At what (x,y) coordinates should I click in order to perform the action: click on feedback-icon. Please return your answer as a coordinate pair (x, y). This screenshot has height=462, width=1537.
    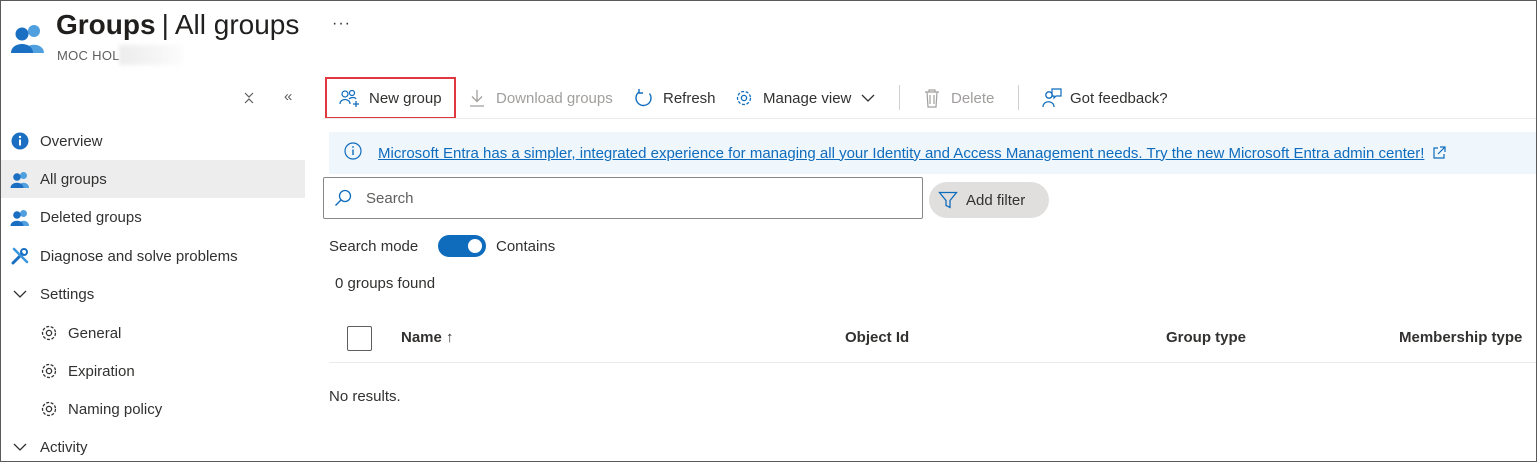
    Looking at the image, I should click on (1051, 98).